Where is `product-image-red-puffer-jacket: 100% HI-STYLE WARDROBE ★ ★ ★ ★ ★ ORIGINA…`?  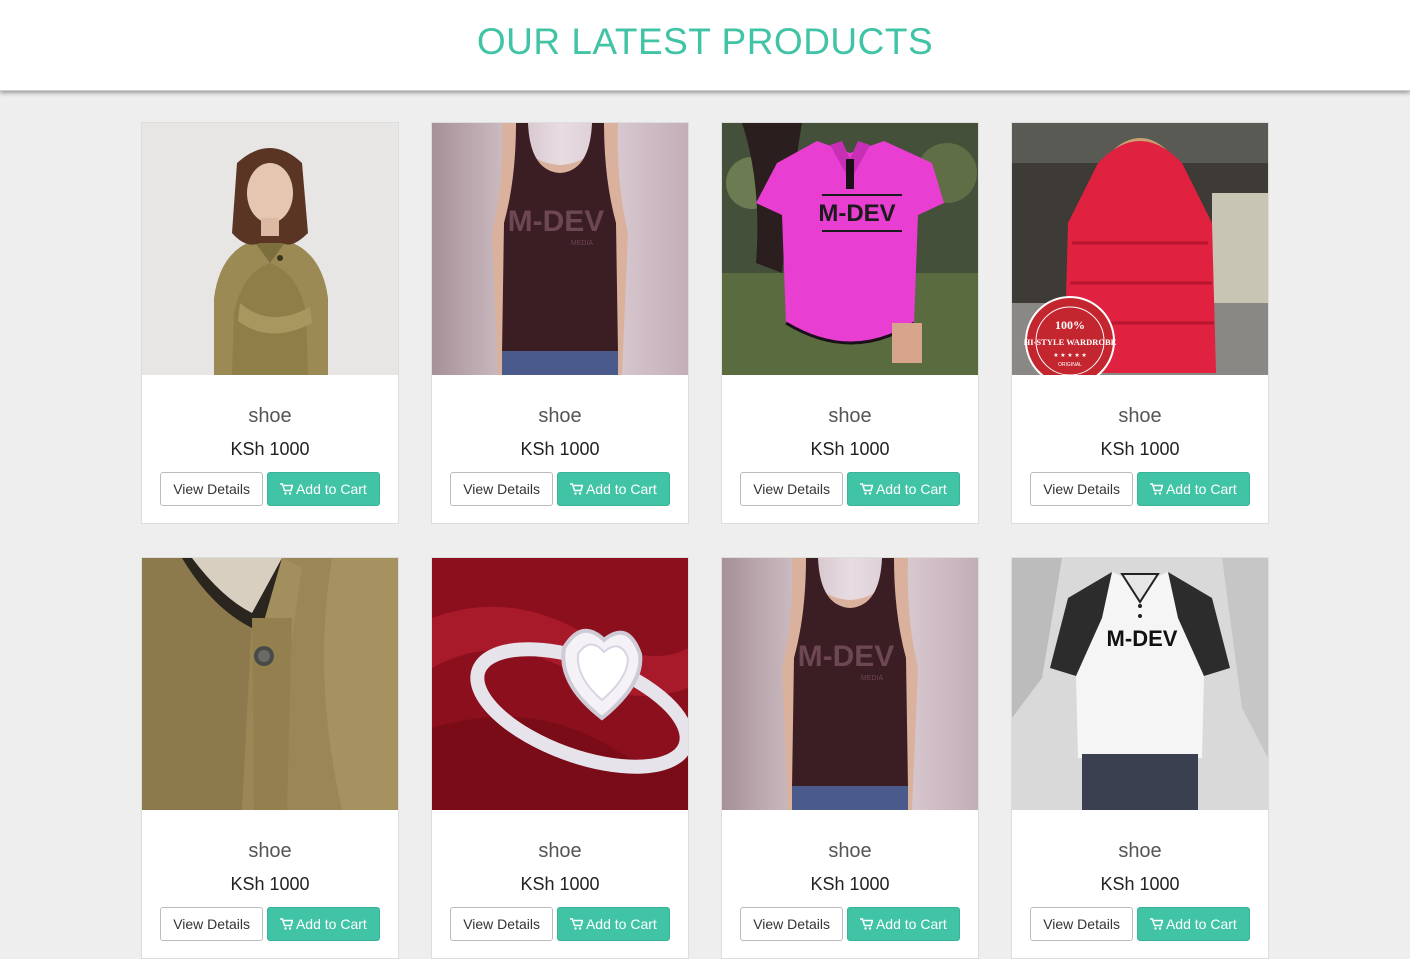 product-image-red-puffer-jacket: 100% HI-STYLE WARDROBE ★ ★ ★ ★ ★ ORIGINA… is located at coordinates (1140, 249).